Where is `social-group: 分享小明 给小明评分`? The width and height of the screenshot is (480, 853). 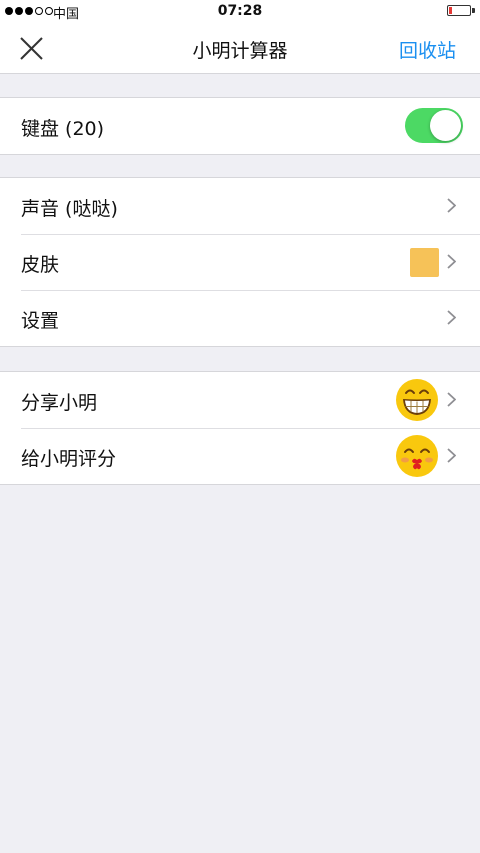
social-group: 分享小明 给小明评分 is located at coordinates (240, 428).